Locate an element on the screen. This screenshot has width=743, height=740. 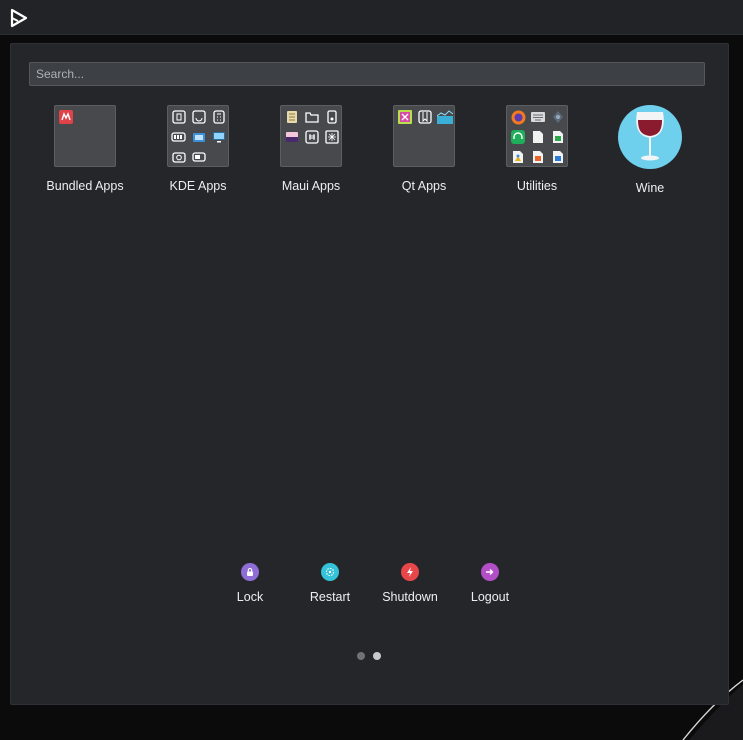
hash-icon is located at coordinates (312, 137).